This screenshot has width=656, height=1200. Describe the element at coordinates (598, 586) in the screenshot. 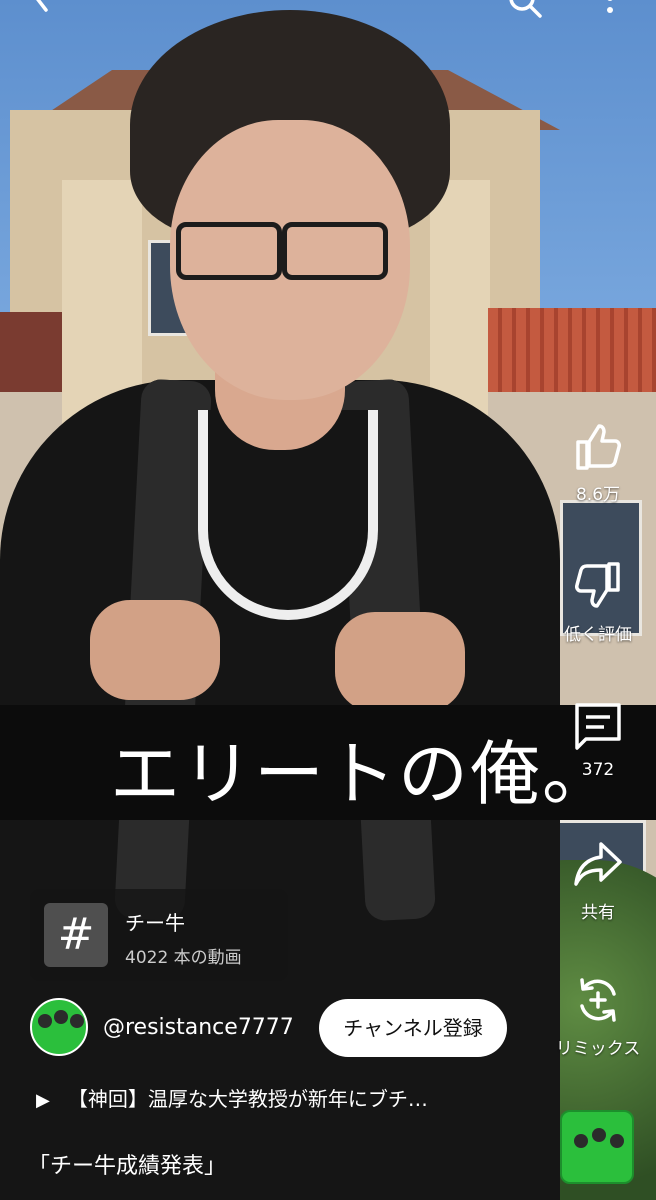

I see `thumbs-down-icon` at that location.